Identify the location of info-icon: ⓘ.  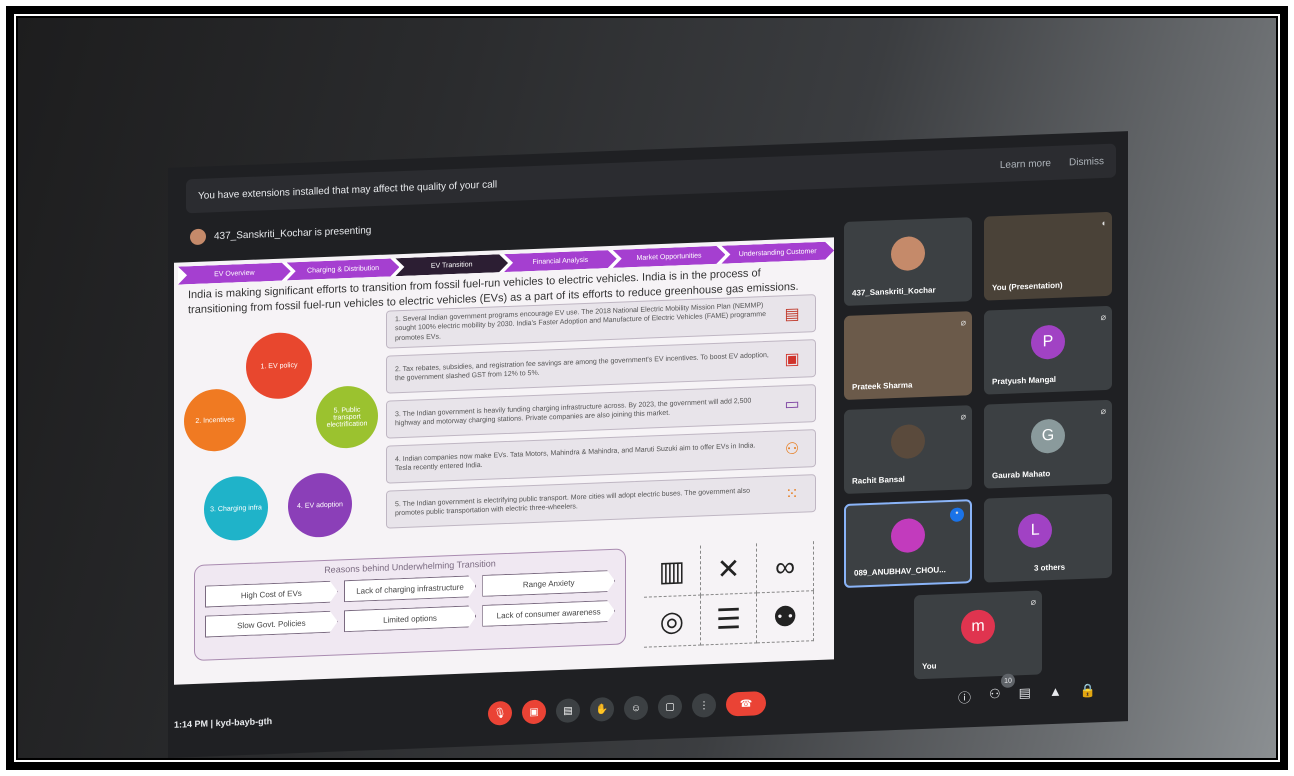
(964, 697).